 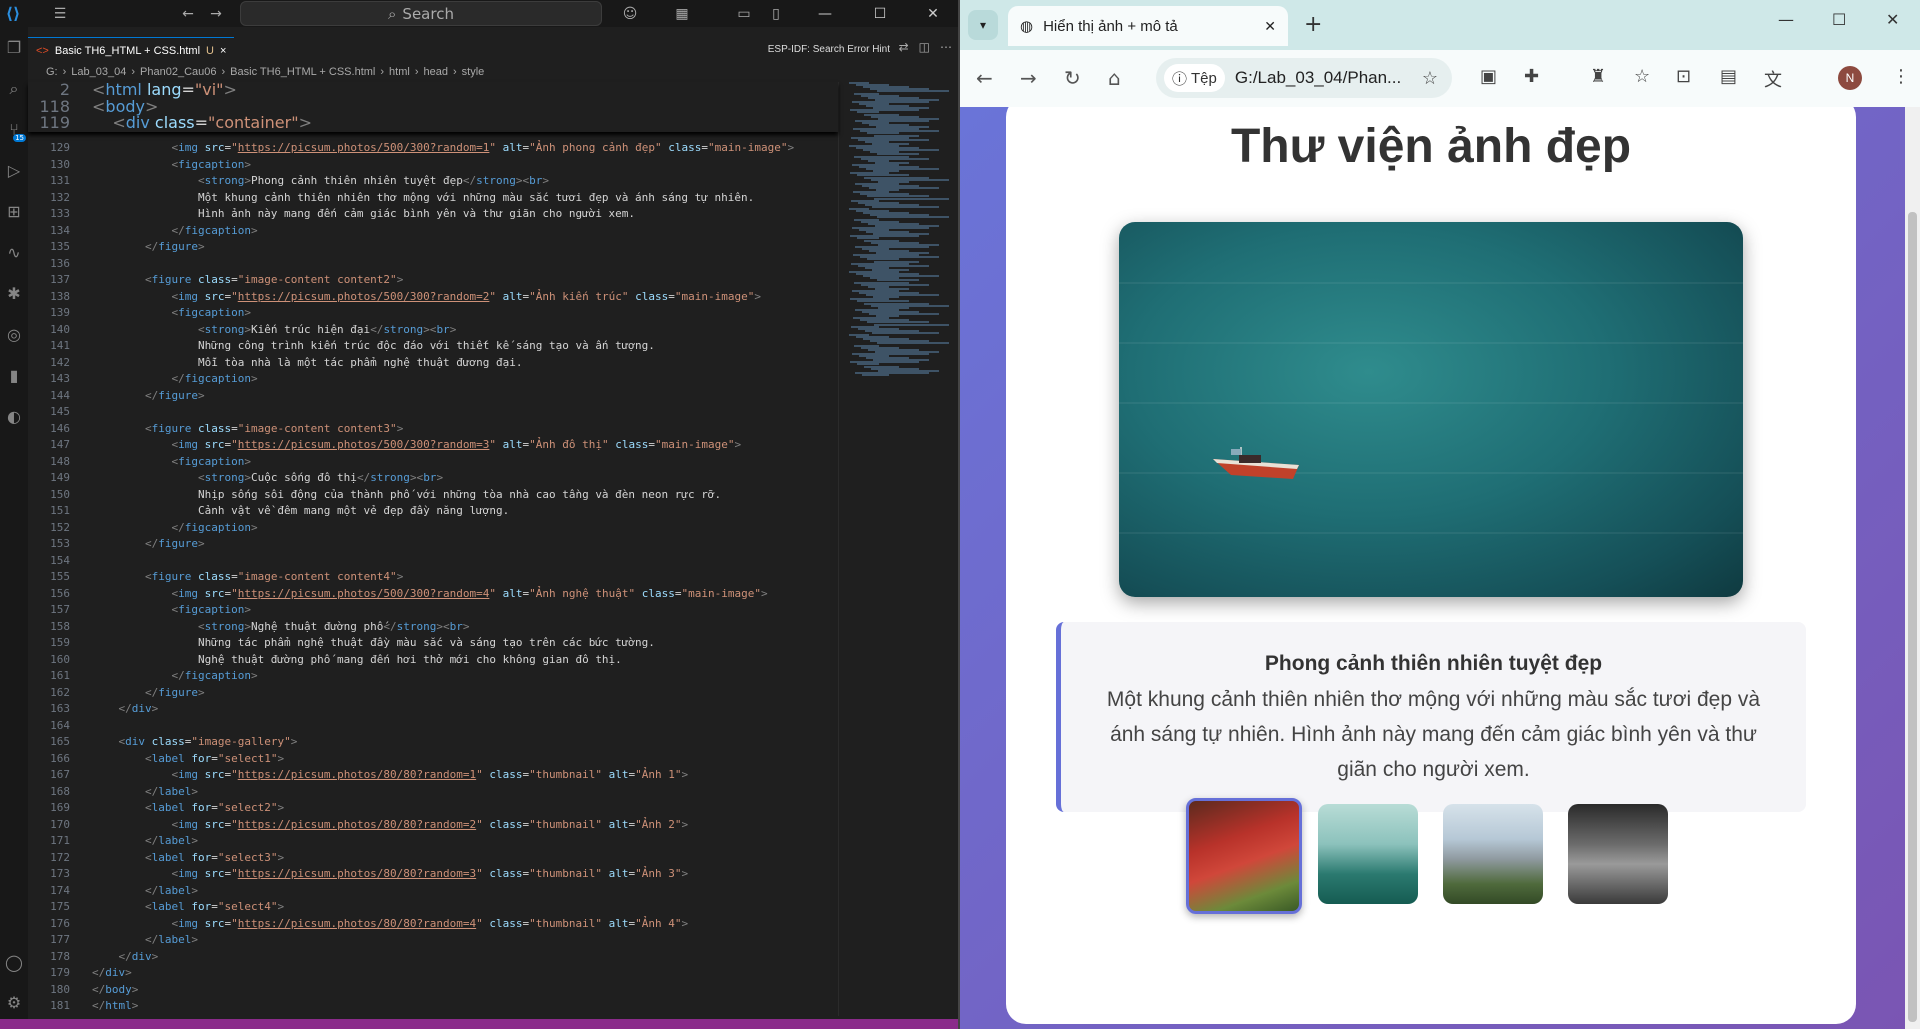 I want to click on code-line: 181 </html>, so click(x=433, y=1006).